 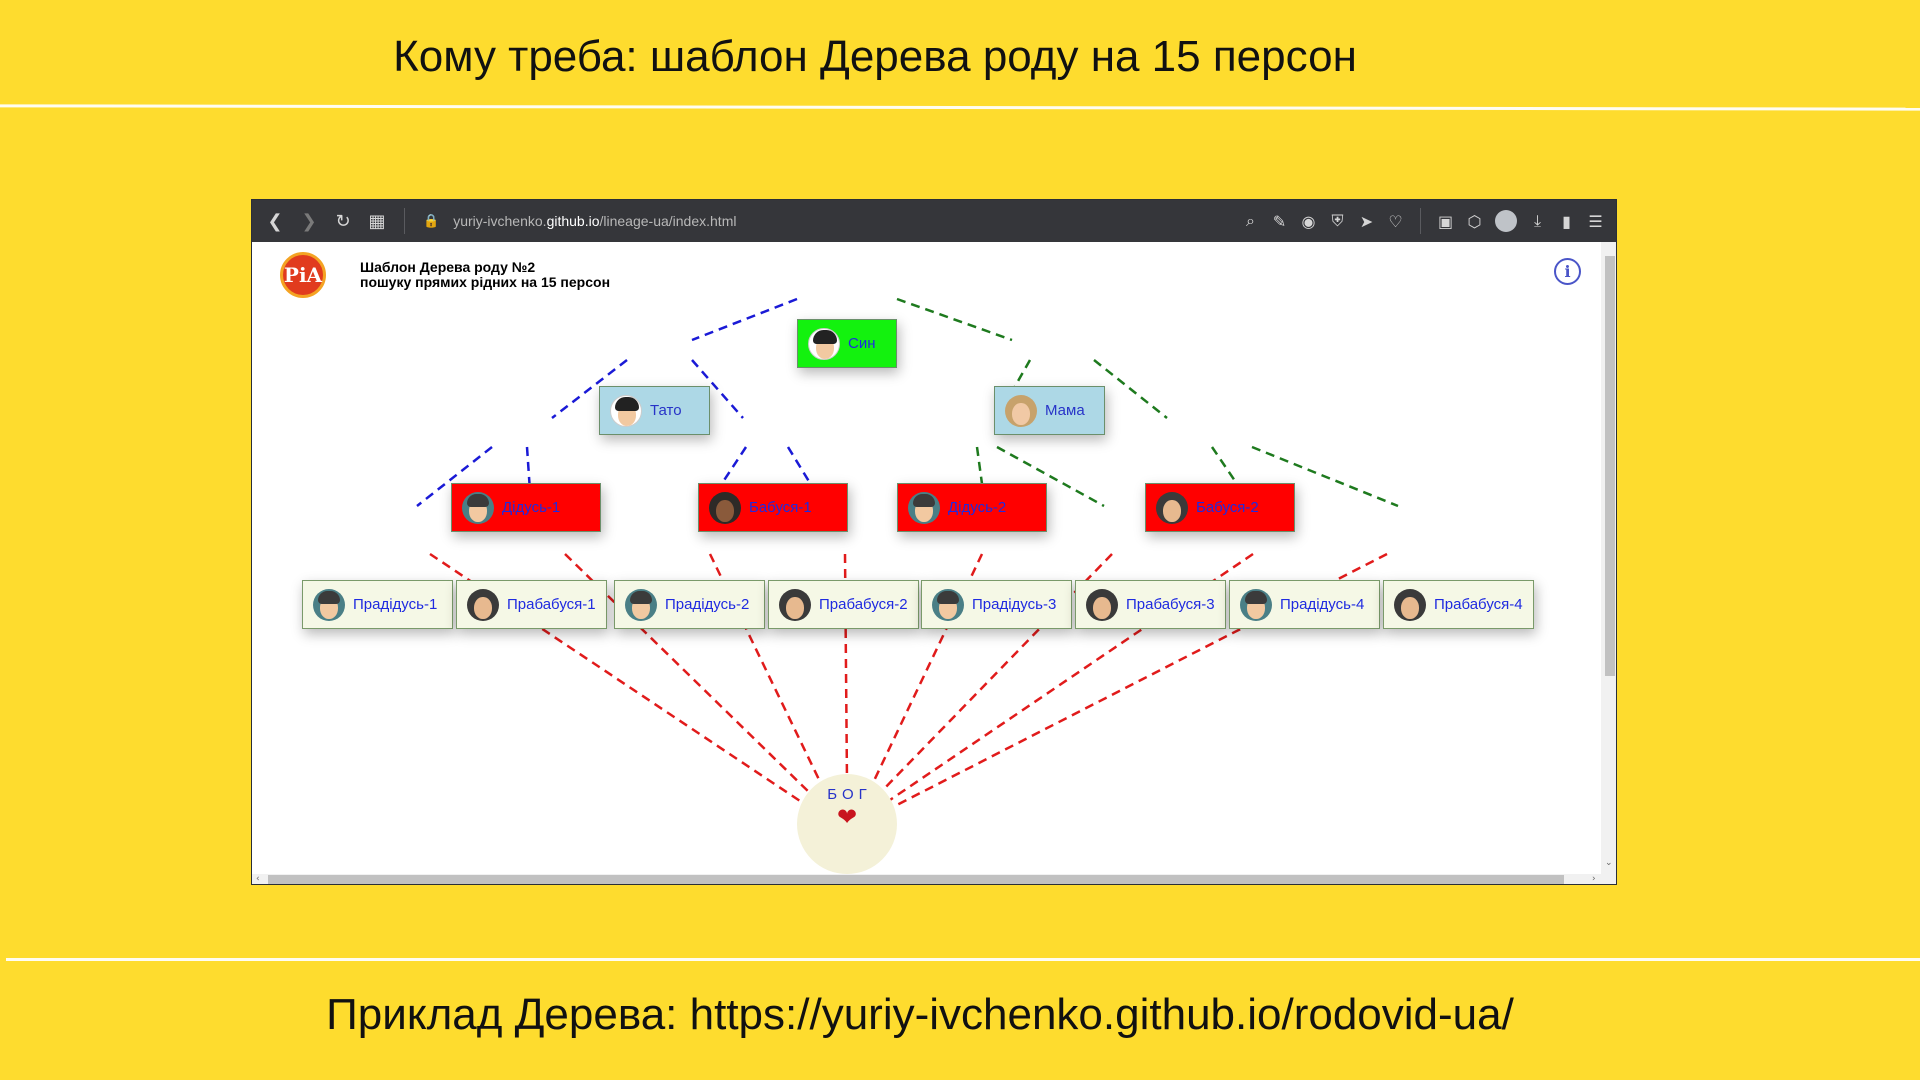 What do you see at coordinates (1227, 507) in the screenshot?
I see `person-label: Бабуся-2` at bounding box center [1227, 507].